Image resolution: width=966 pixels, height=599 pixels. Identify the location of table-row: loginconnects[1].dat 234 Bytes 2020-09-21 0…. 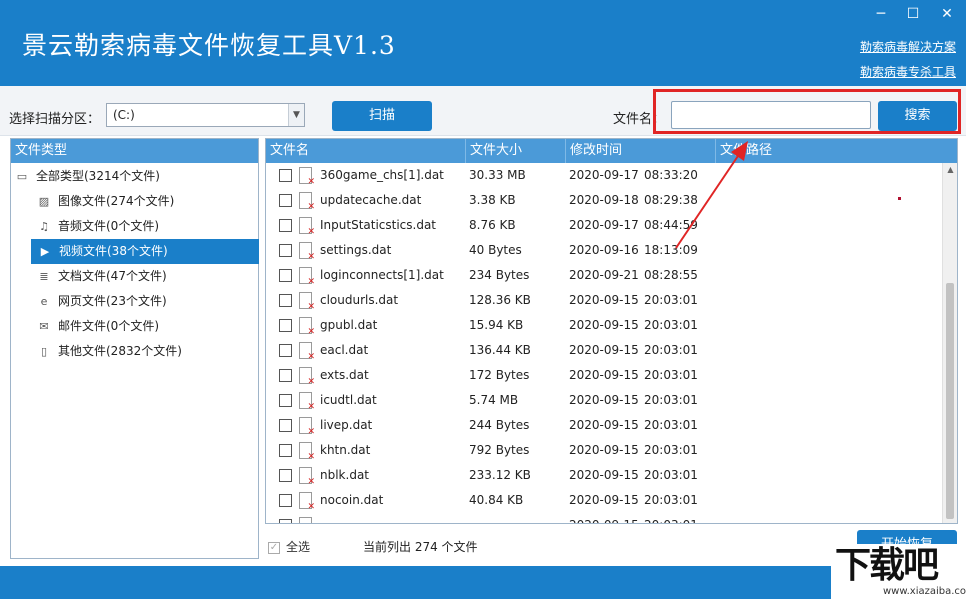
(604, 275).